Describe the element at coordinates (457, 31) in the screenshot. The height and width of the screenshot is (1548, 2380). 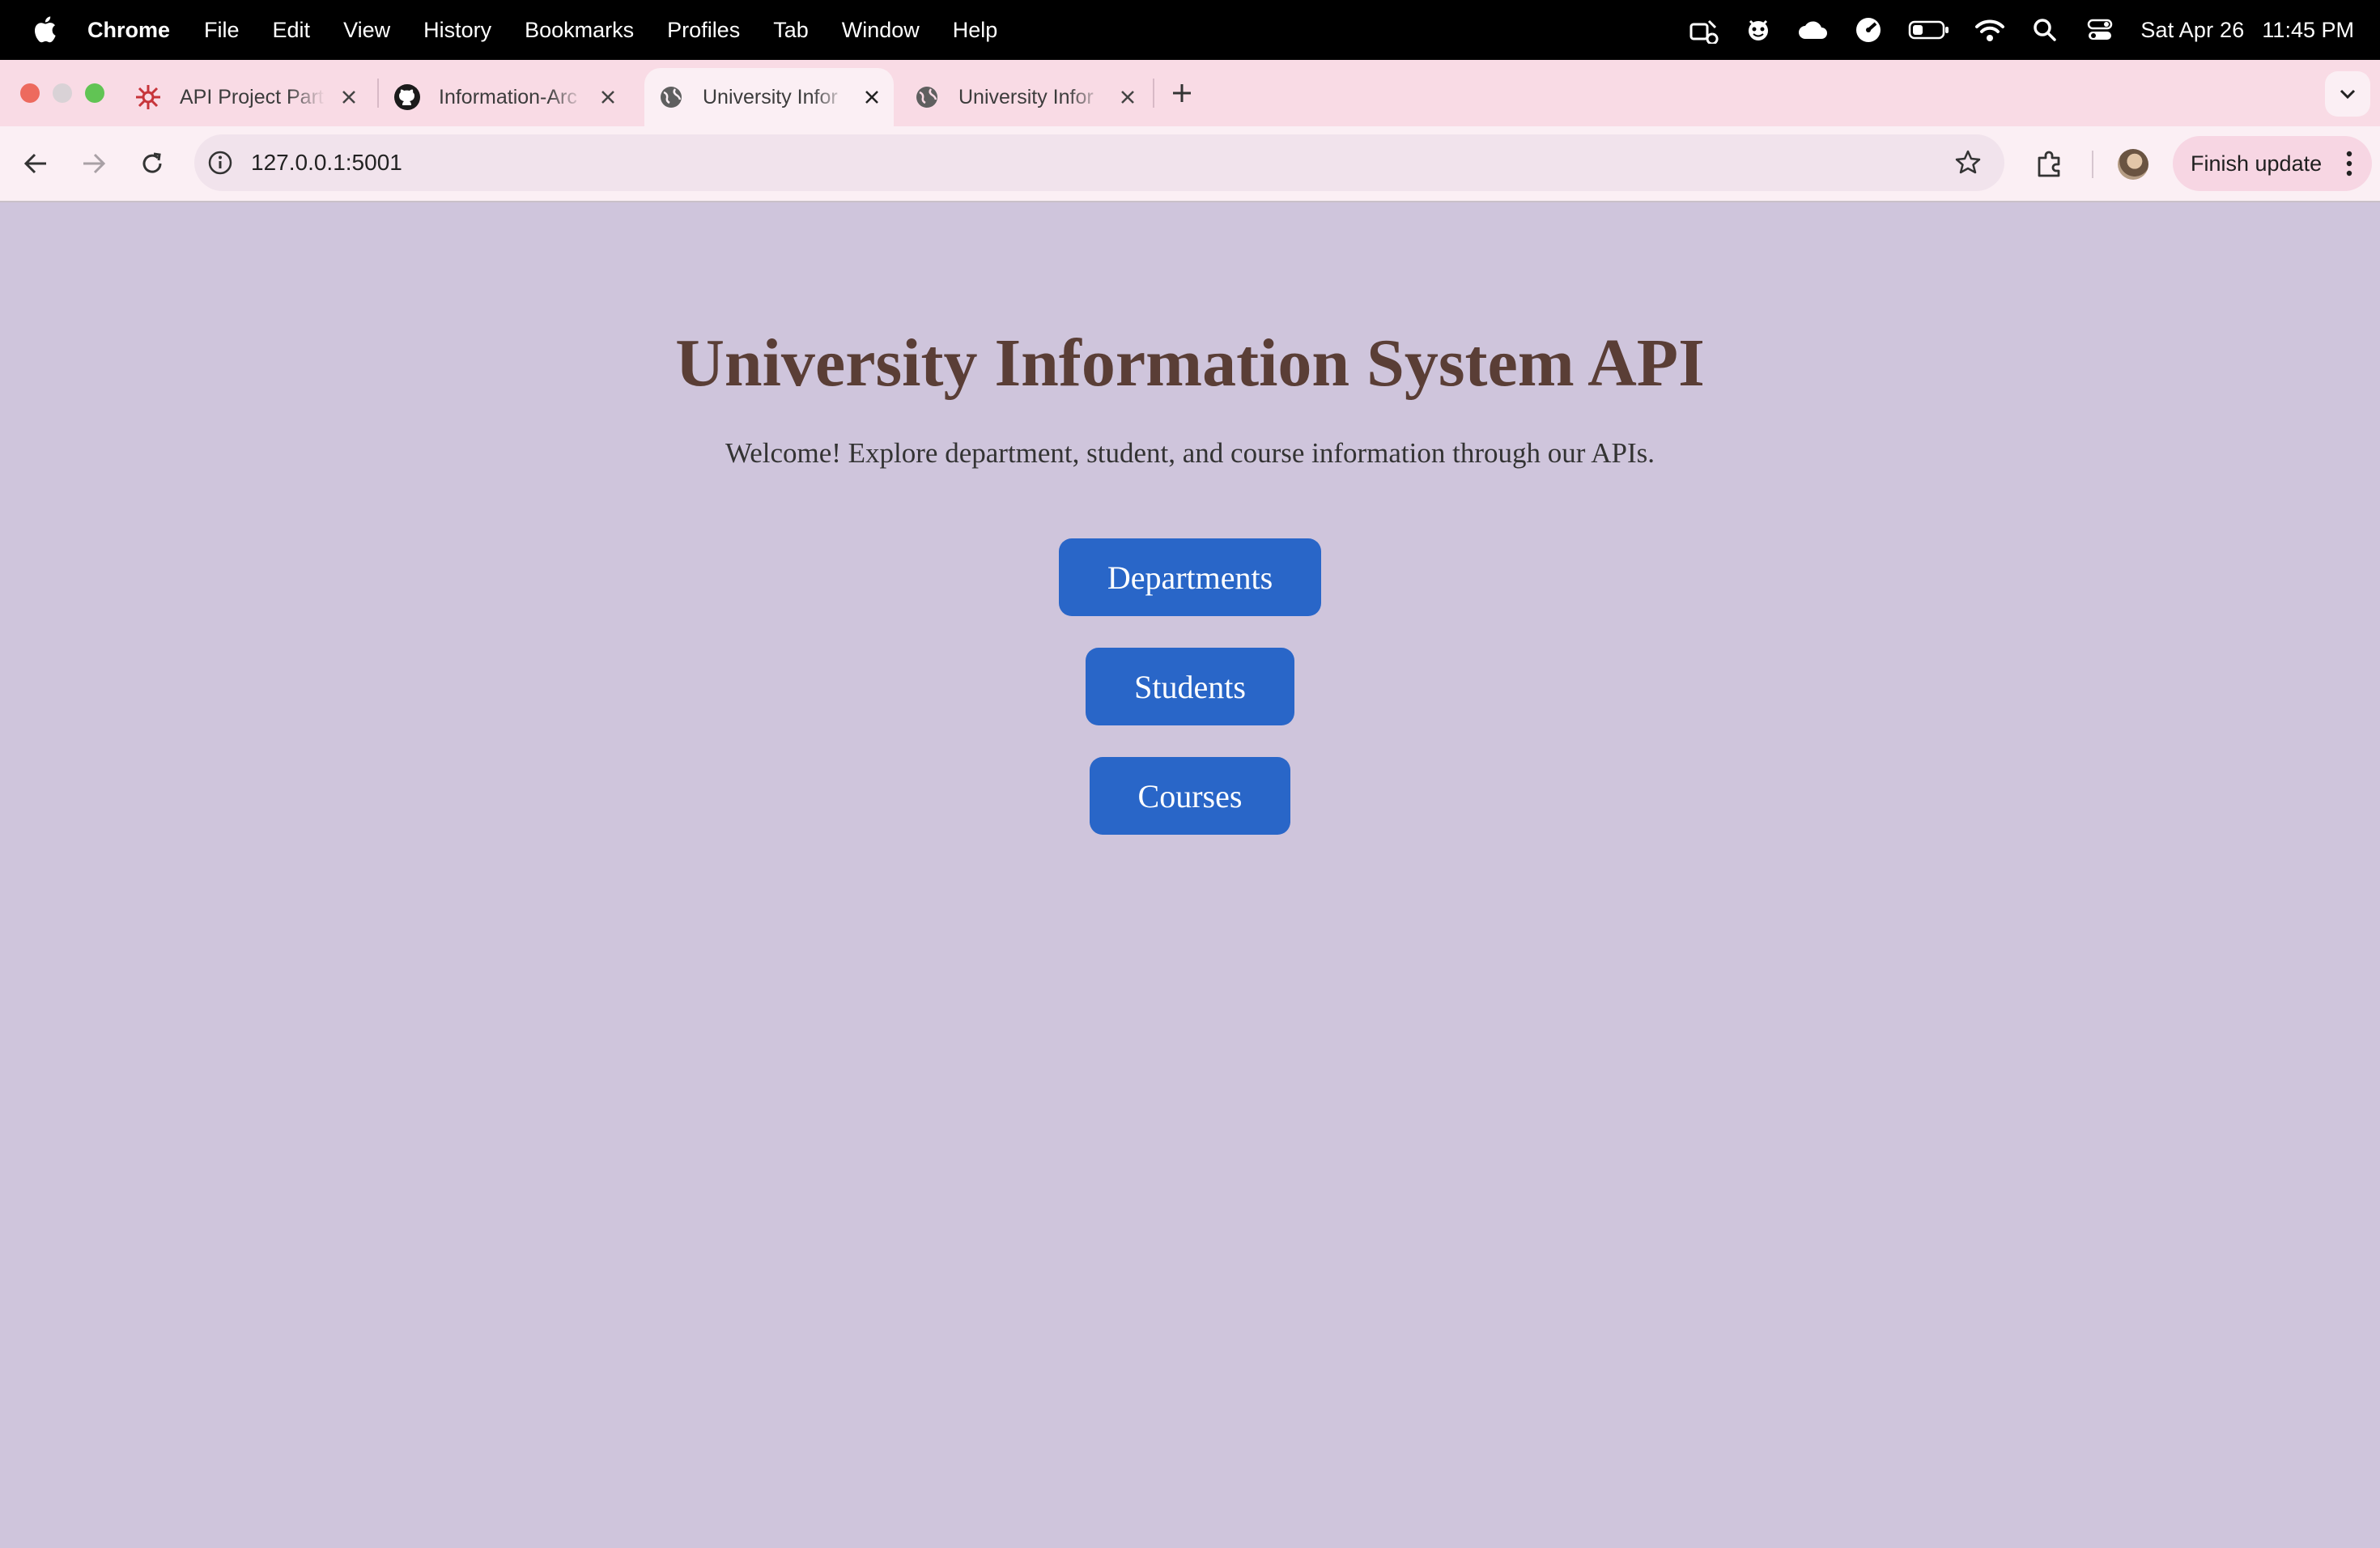
I see `menu-history: History` at that location.